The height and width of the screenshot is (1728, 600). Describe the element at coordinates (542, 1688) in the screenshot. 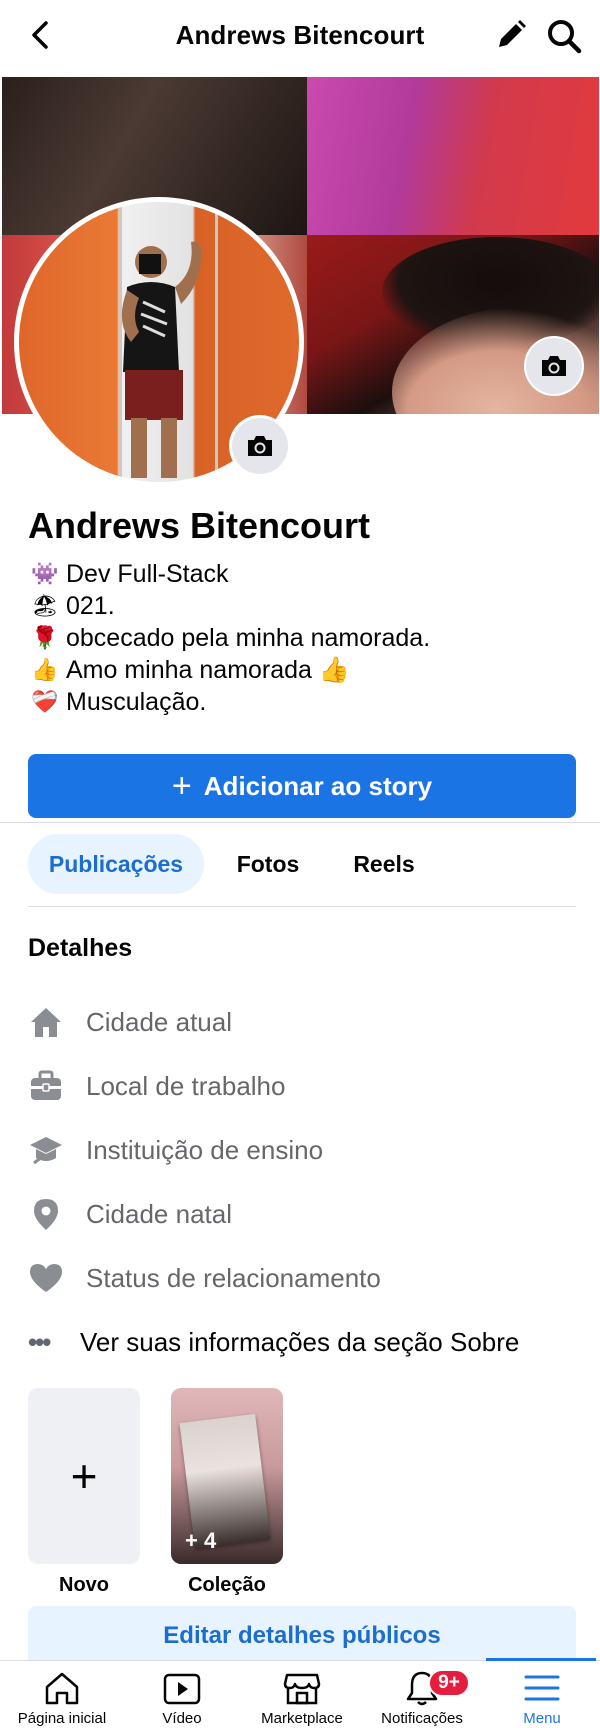

I see `menu-icon` at that location.